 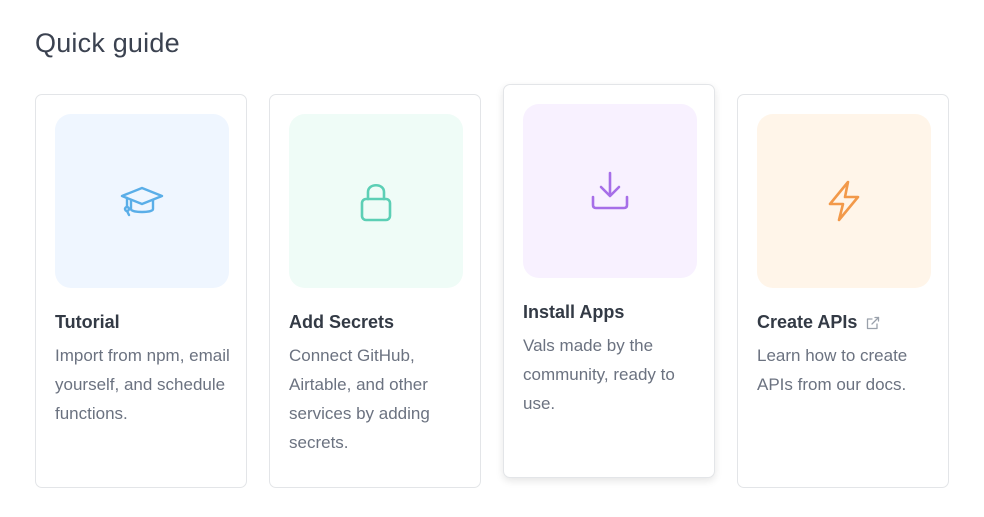 I want to click on lock-icon, so click(x=376, y=201).